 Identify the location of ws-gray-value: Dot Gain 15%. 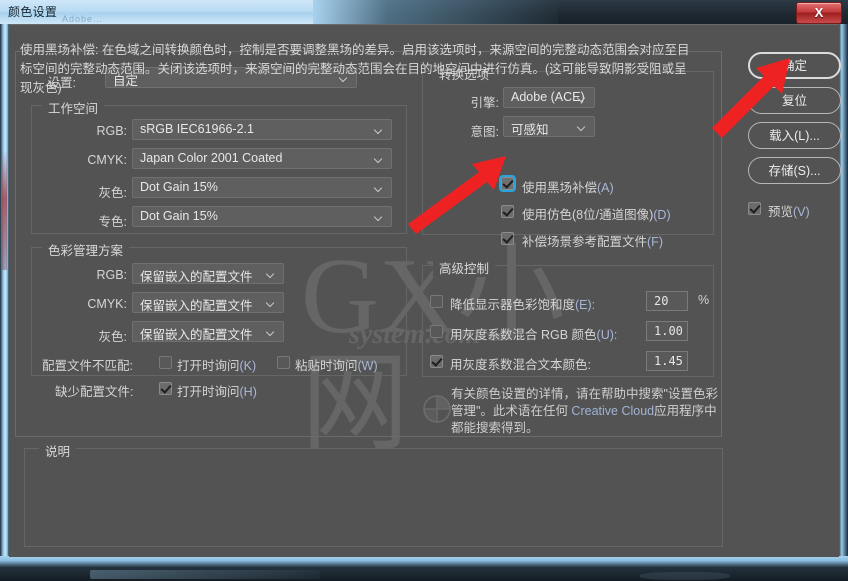
(179, 187).